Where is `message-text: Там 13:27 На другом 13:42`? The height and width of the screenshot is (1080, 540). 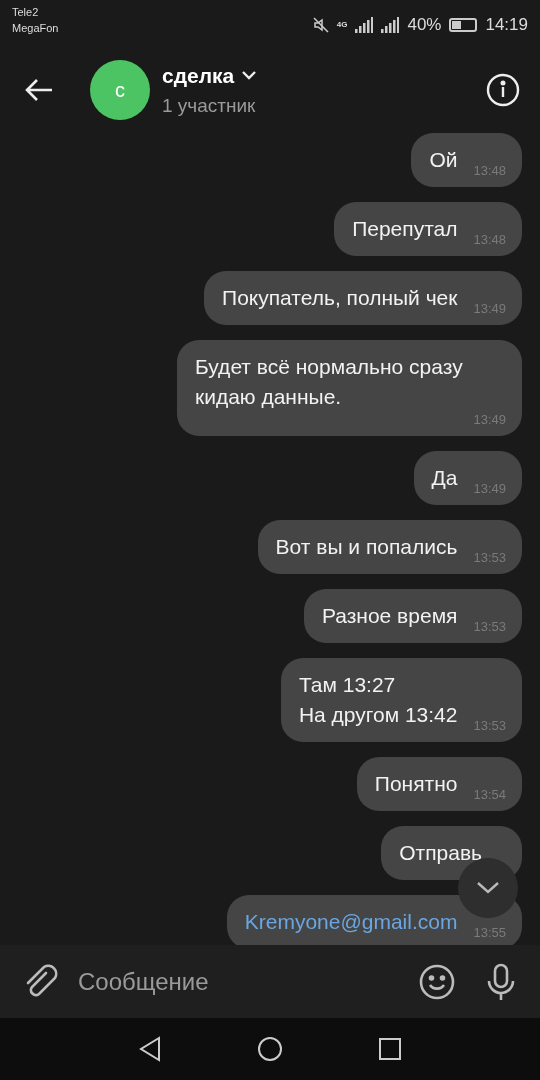
message-text: Там 13:27 На другом 13:42 is located at coordinates (378, 700).